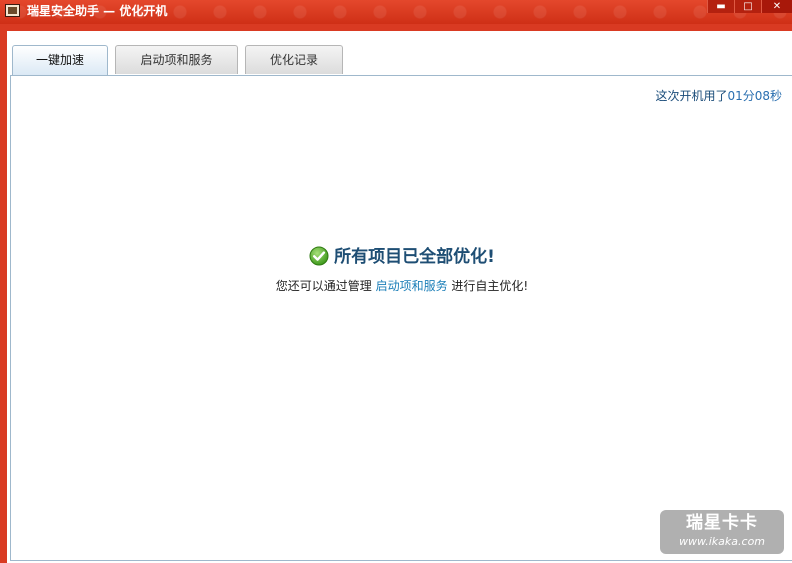 Image resolution: width=792 pixels, height=563 pixels. I want to click on success-message: 所有项目已全部优化!, so click(401, 254).